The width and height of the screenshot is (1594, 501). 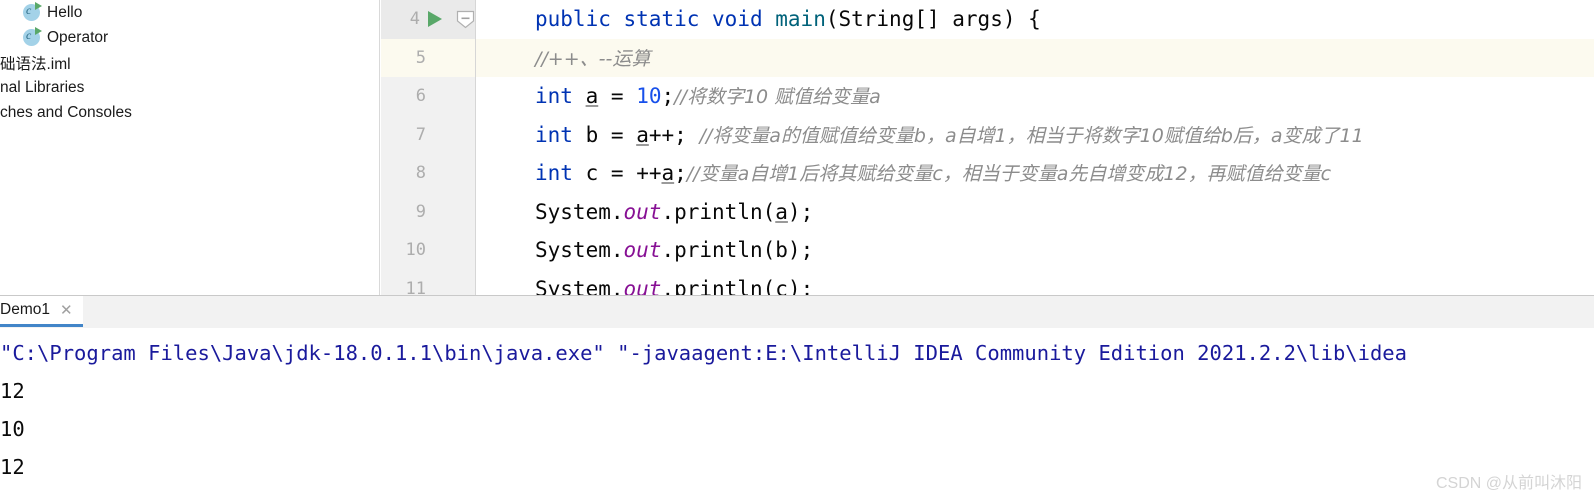 I want to click on close-icon: ✕, so click(x=66, y=310).